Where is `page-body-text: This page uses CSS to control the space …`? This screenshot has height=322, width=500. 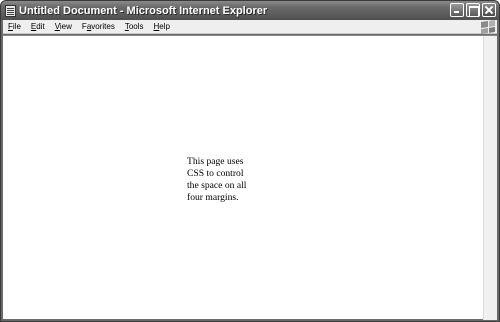
page-body-text: This page uses CSS to control the space … is located at coordinates (217, 179).